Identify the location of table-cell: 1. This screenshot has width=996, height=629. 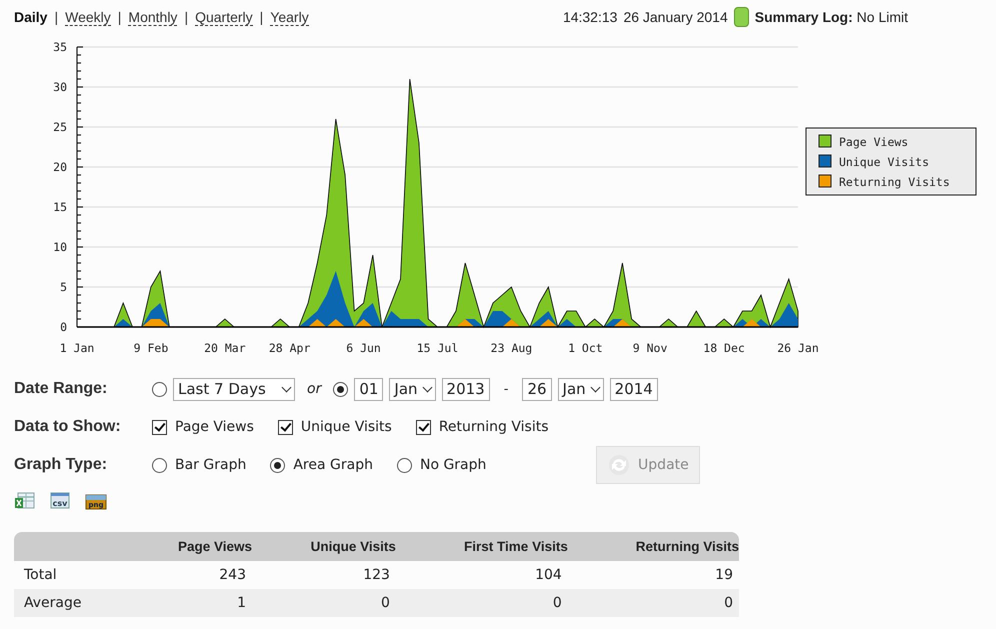
(188, 603).